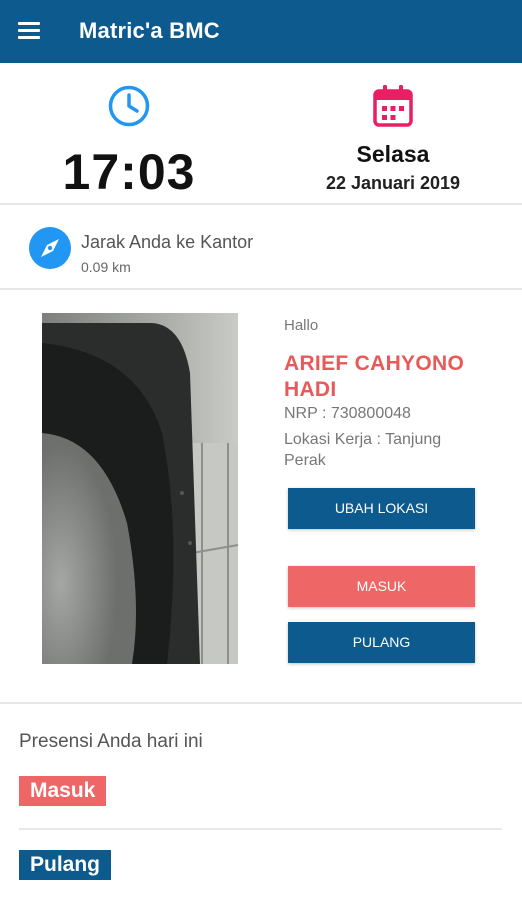 The width and height of the screenshot is (522, 900). I want to click on distance-label: Jarak Anda ke Kantor, so click(167, 242).